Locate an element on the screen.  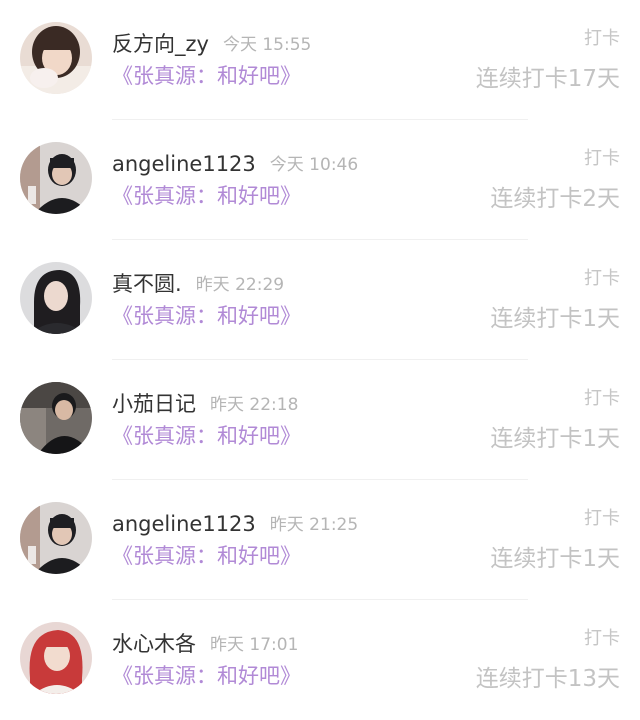
timestamp: 昨天 17:01 is located at coordinates (254, 645).